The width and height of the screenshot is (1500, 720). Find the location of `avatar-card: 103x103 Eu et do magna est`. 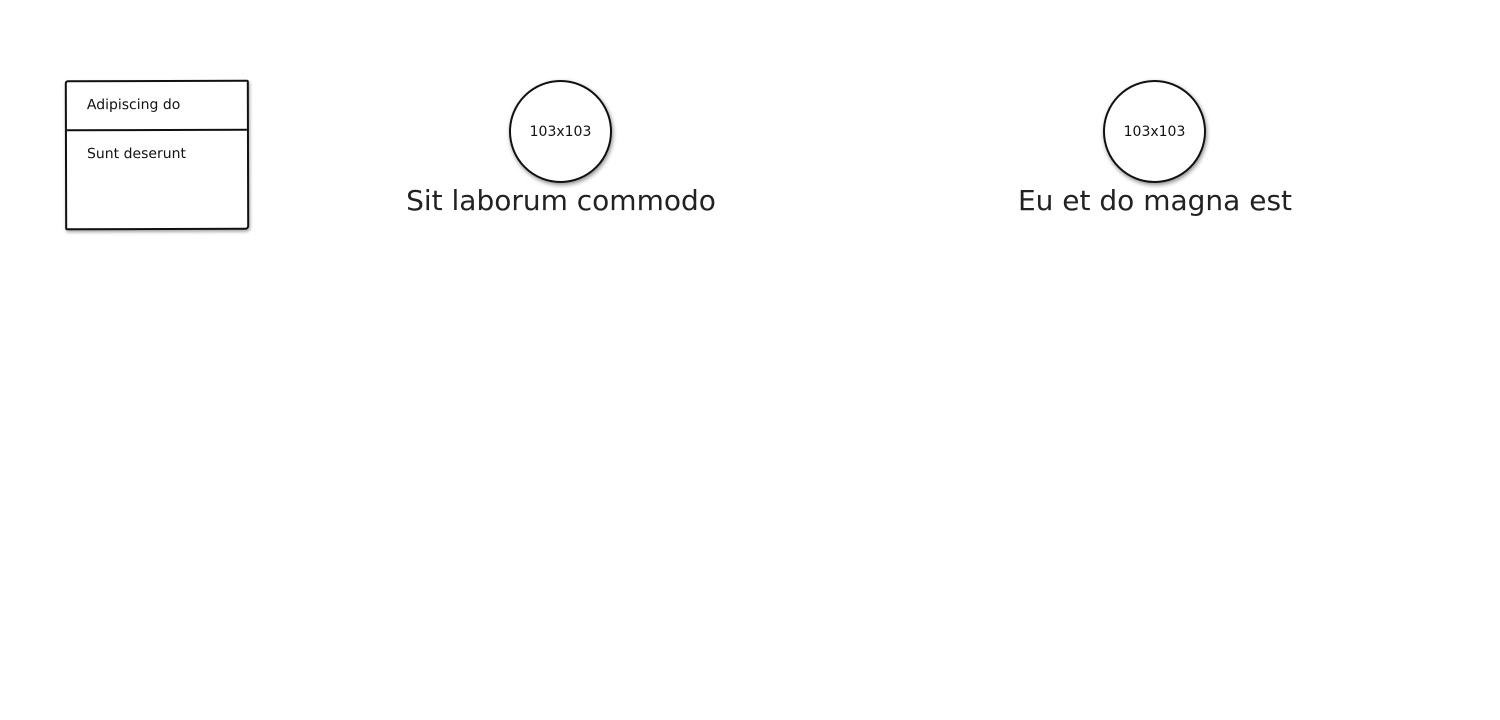

avatar-card: 103x103 Eu et do magna est is located at coordinates (1155, 155).